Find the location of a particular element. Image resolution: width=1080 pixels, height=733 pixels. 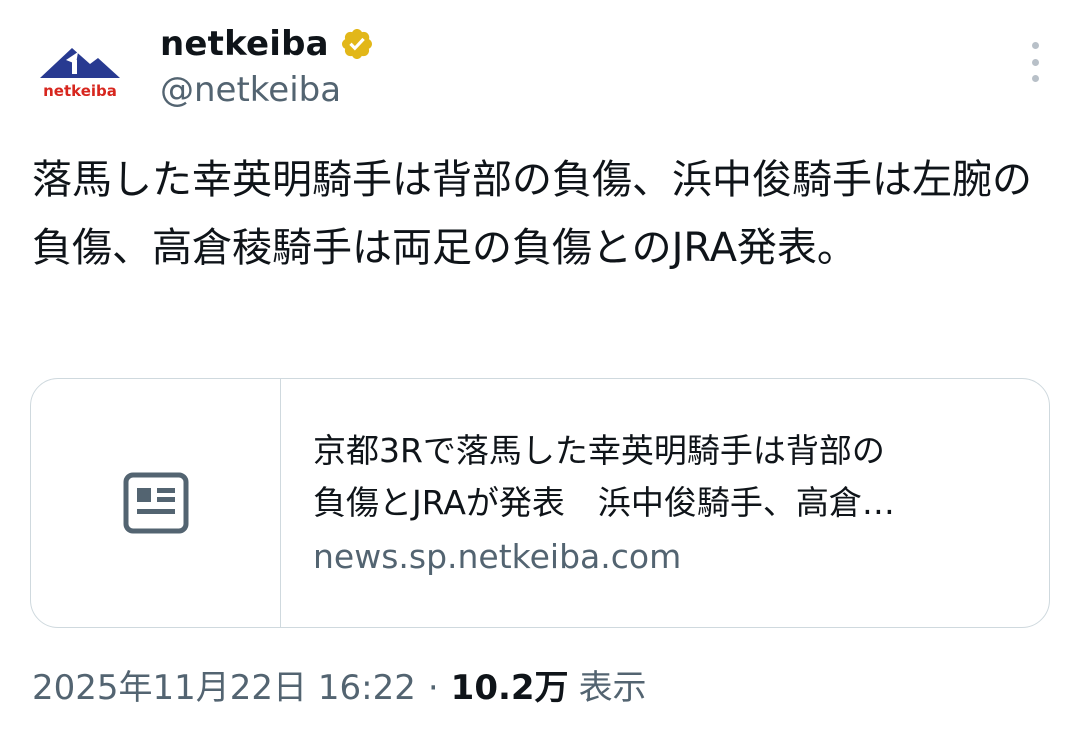

logo-wordmark: netkeiba is located at coordinates (80, 91).